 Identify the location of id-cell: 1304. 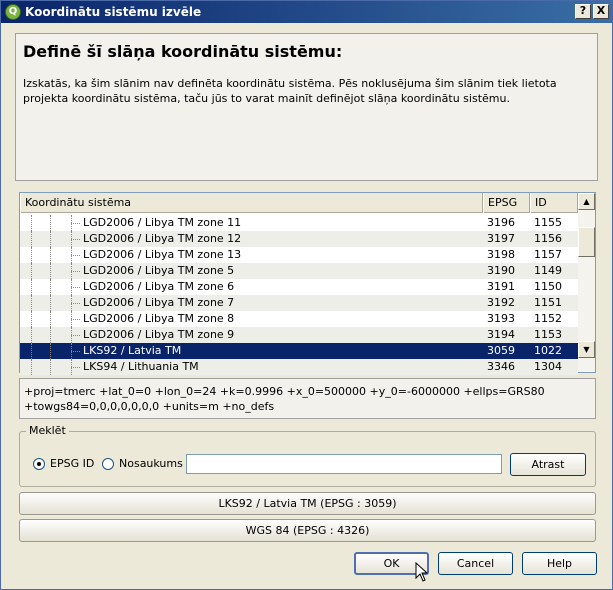
(548, 366).